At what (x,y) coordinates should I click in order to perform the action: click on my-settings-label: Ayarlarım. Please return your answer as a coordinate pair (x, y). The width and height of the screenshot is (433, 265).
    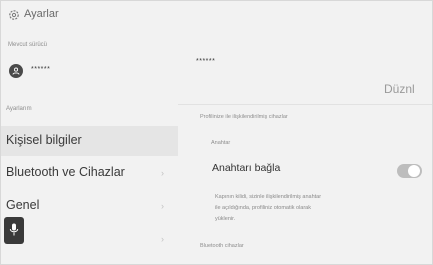
    Looking at the image, I should click on (19, 109).